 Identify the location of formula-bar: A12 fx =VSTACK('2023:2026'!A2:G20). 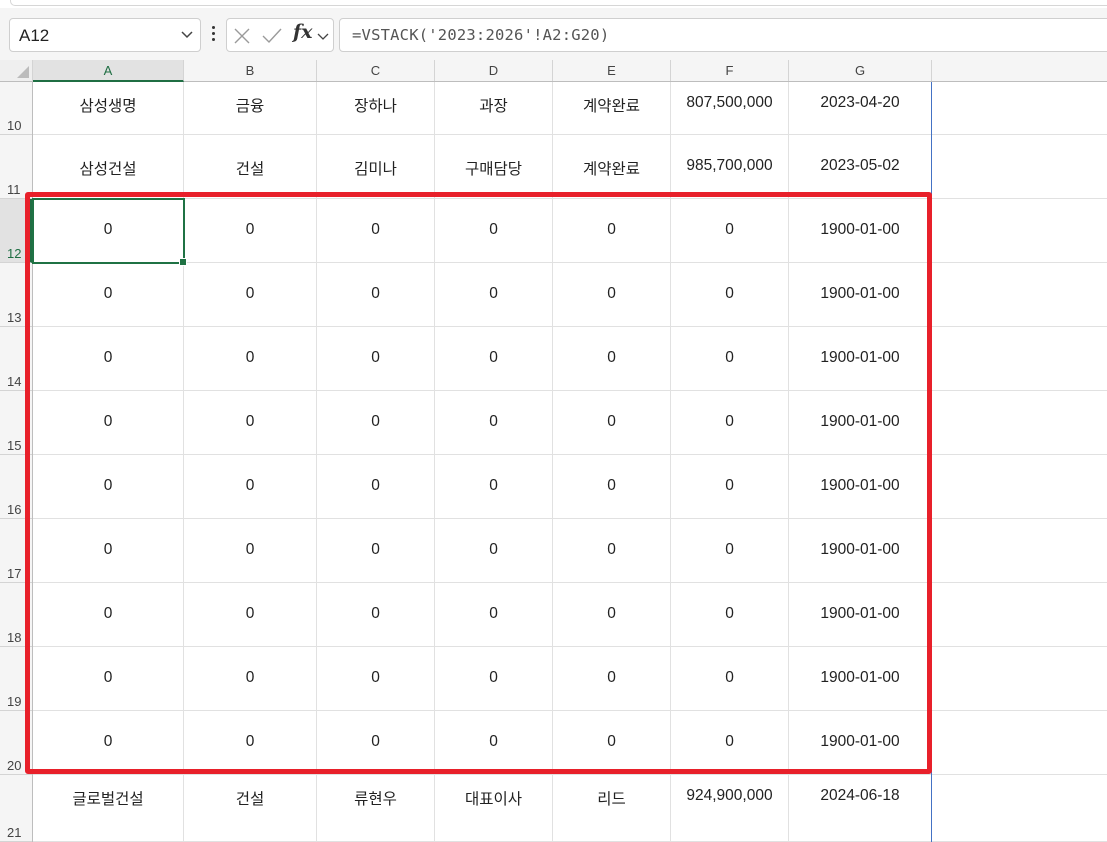
(553, 34).